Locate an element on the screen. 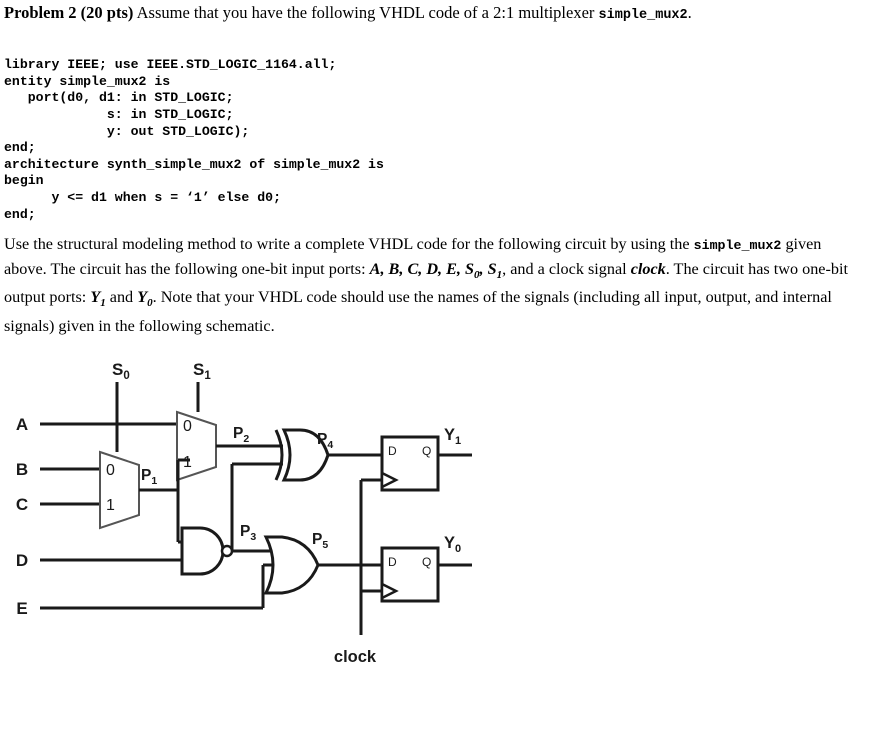  schem-signal-p1-sub: 1 is located at coordinates (154, 481).